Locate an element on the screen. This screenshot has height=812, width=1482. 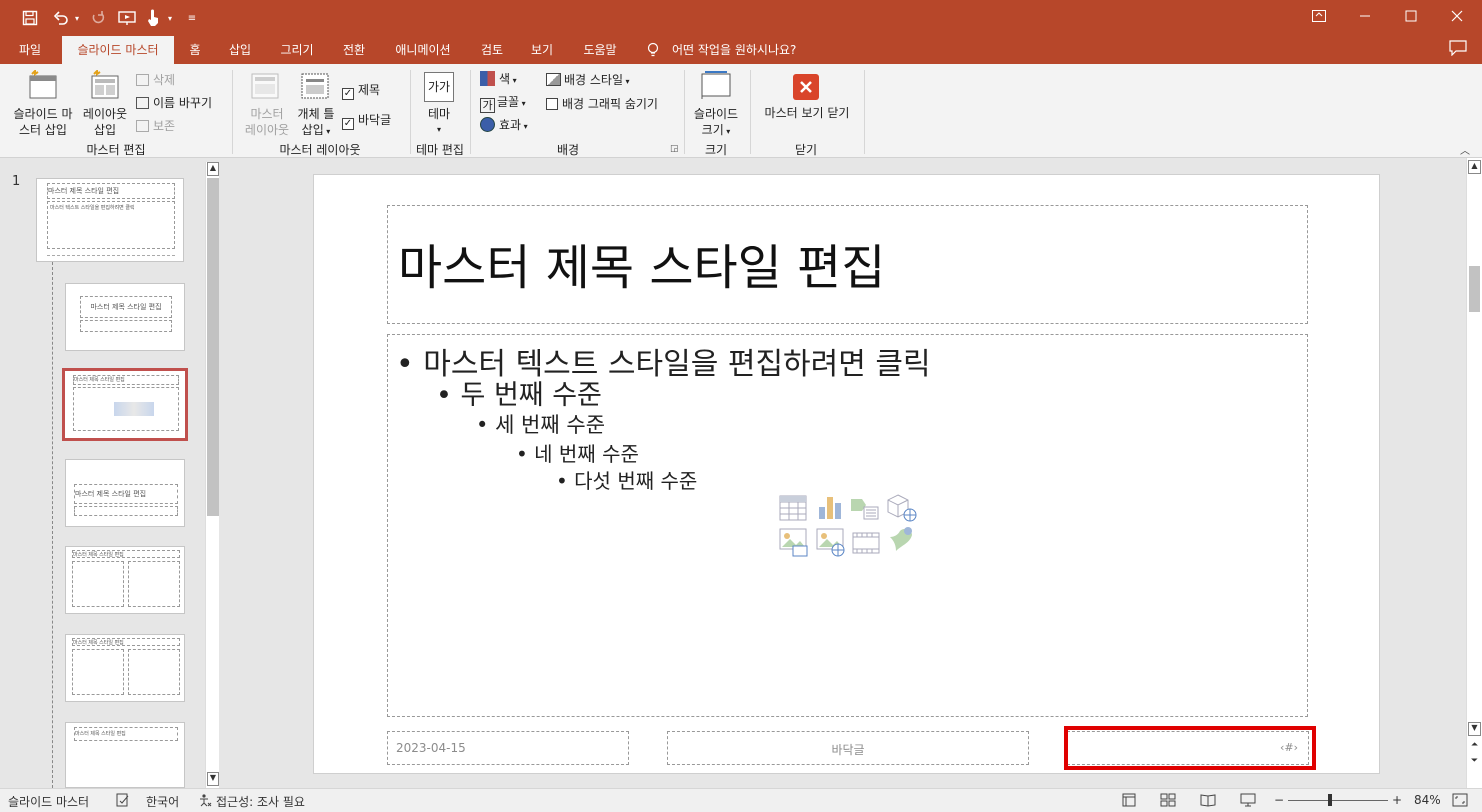
present-from-start-icon is located at coordinates (127, 18).